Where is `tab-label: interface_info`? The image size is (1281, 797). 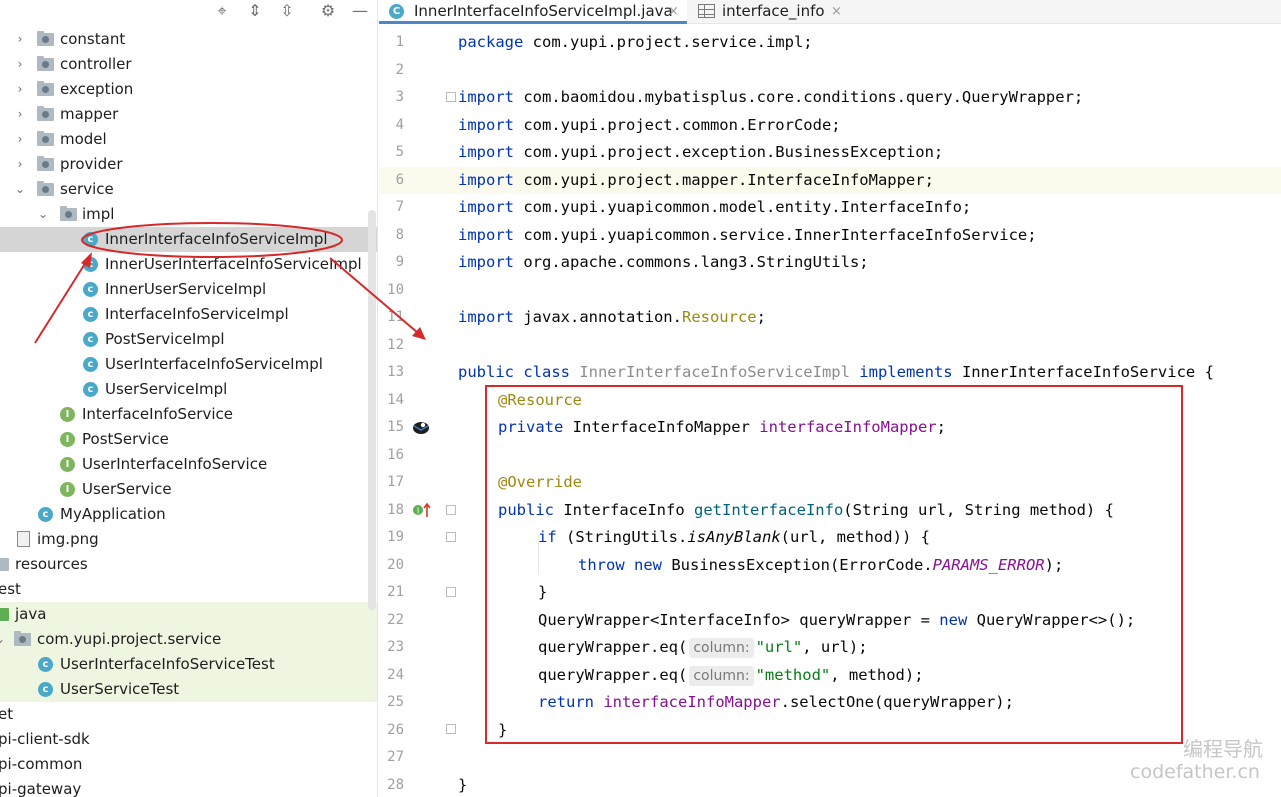 tab-label: interface_info is located at coordinates (773, 11).